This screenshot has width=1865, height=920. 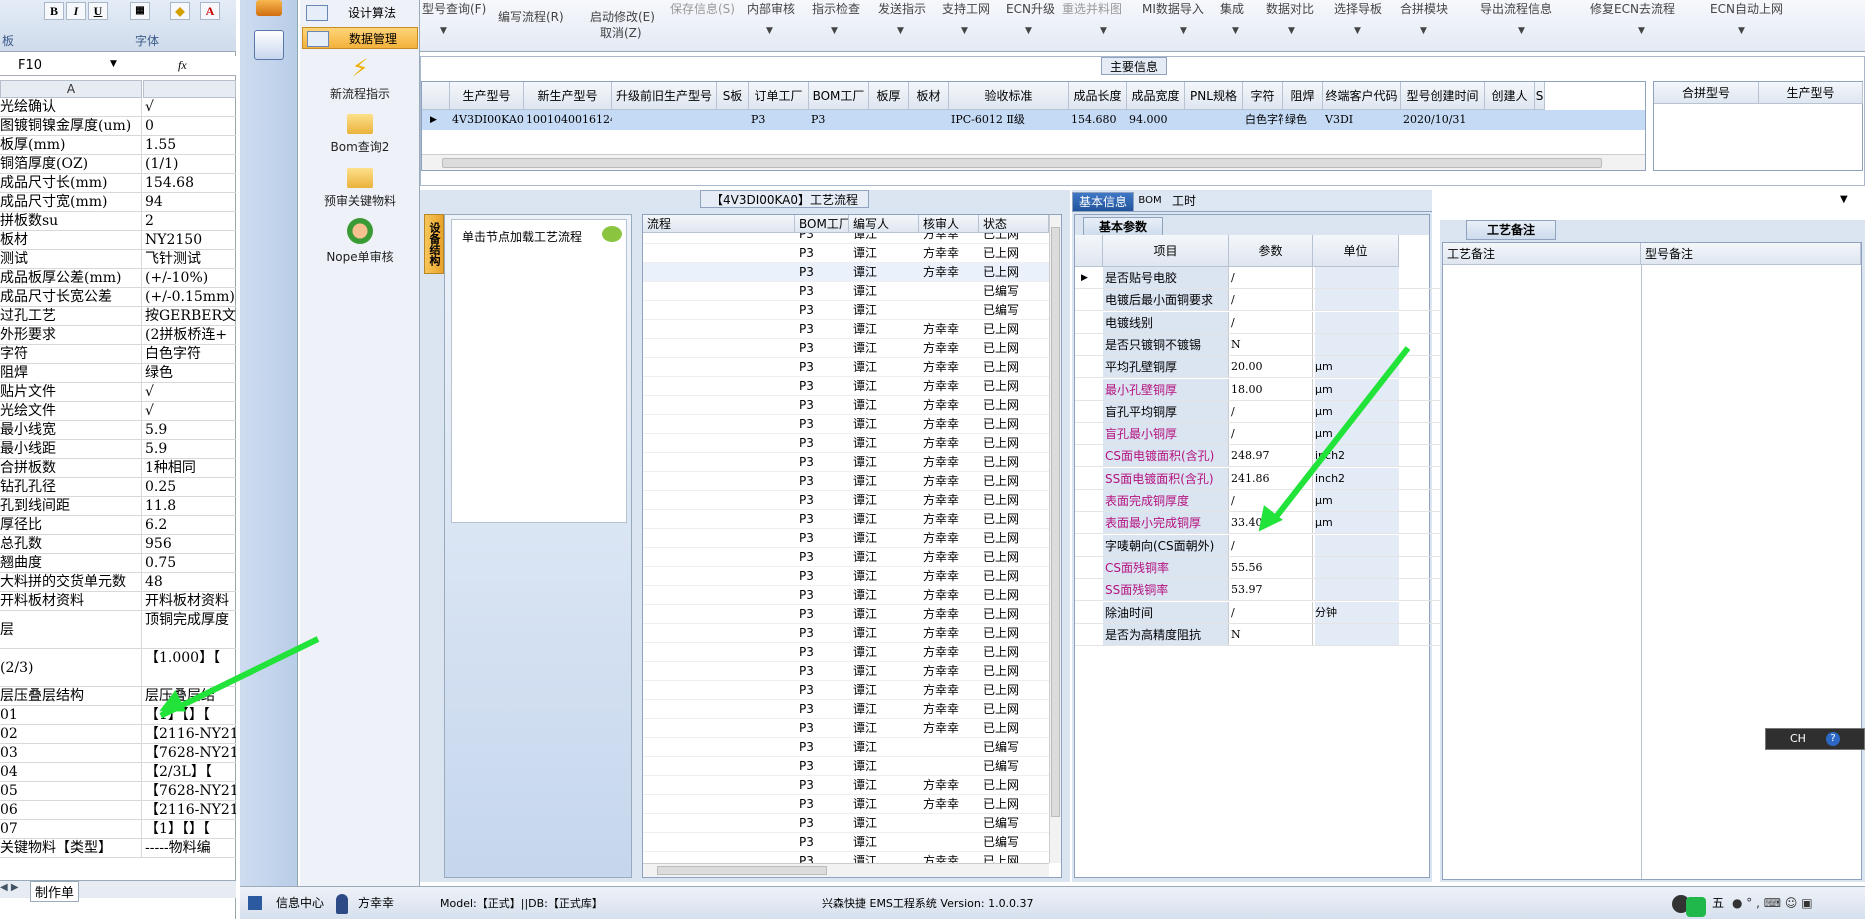 I want to click on excel-row: 开料板材资料 开料板材资料, so click(x=118, y=601).